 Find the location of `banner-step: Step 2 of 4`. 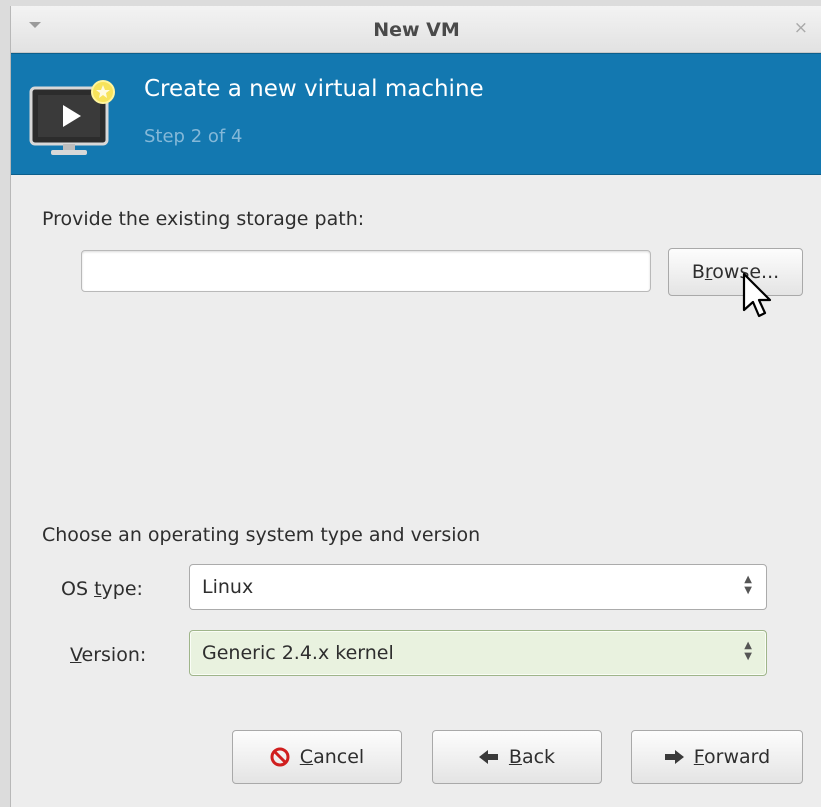

banner-step: Step 2 of 4 is located at coordinates (193, 136).